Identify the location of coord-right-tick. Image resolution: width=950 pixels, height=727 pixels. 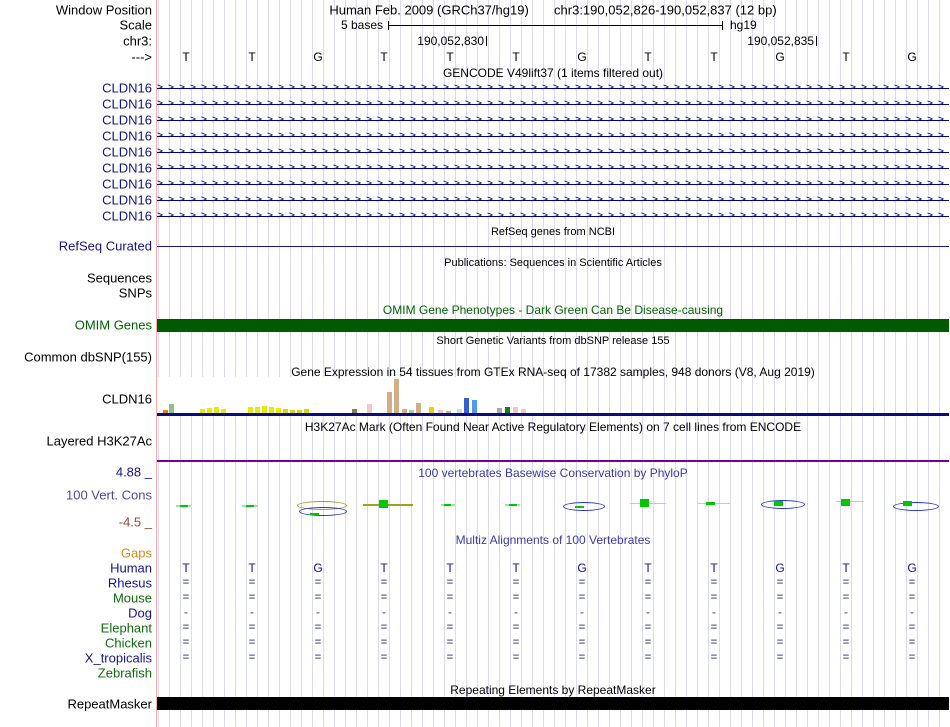
(816, 41).